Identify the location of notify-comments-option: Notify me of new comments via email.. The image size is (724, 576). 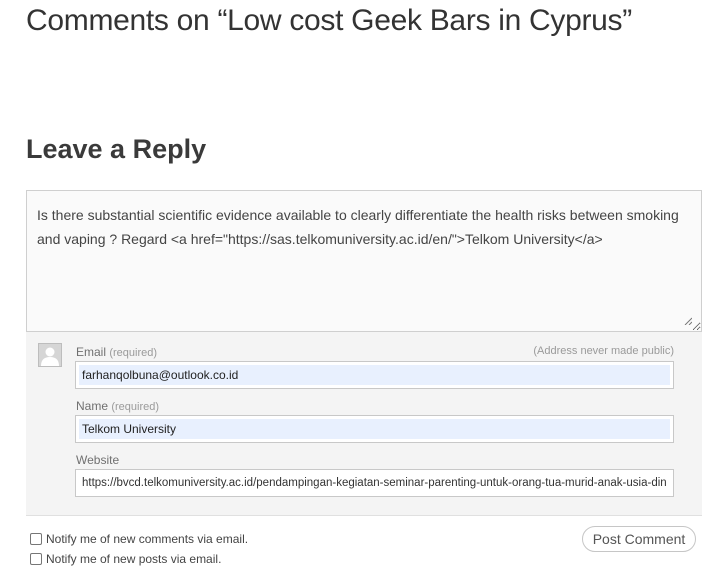
(139, 539).